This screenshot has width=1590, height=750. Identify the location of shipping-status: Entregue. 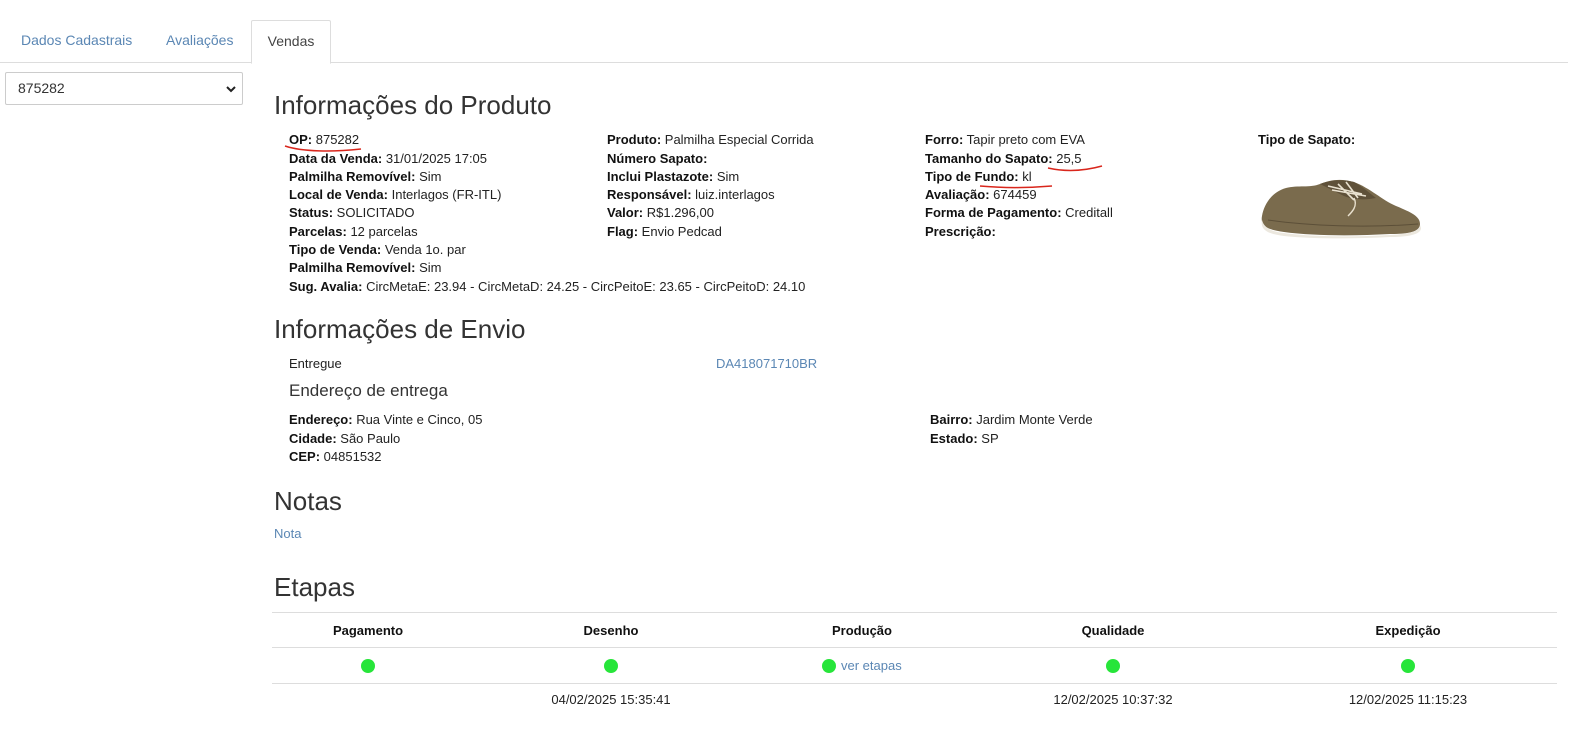
(315, 363).